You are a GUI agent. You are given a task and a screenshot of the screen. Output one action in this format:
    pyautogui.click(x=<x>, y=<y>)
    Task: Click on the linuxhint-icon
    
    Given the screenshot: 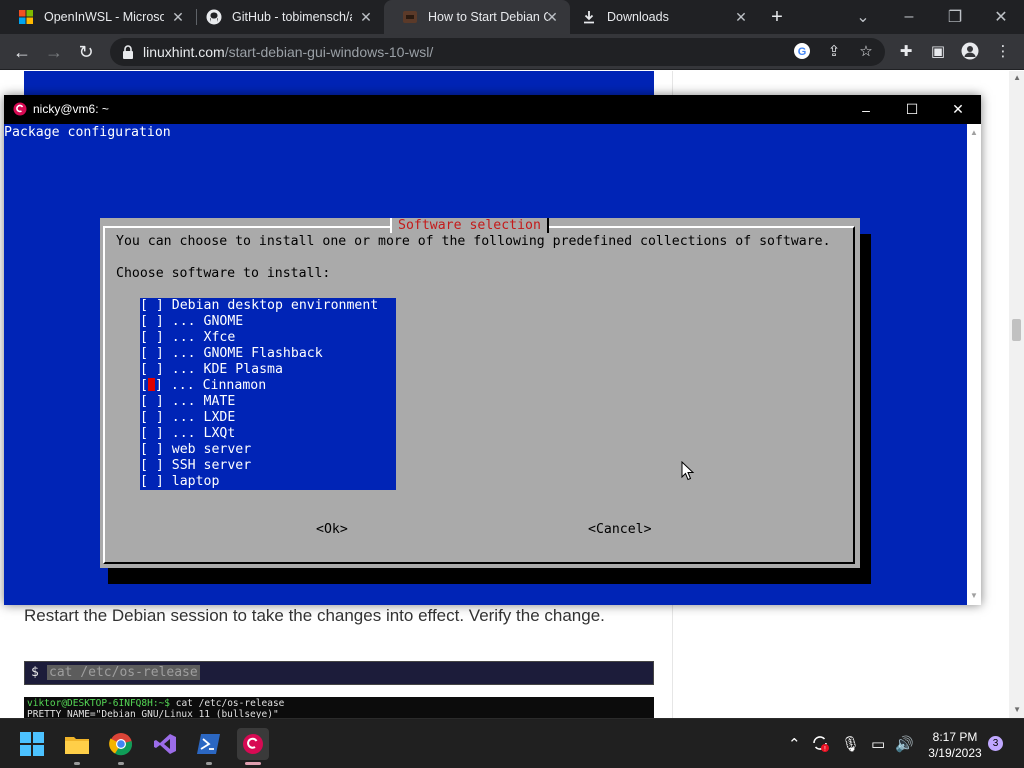 What is the action you would take?
    pyautogui.click(x=410, y=17)
    